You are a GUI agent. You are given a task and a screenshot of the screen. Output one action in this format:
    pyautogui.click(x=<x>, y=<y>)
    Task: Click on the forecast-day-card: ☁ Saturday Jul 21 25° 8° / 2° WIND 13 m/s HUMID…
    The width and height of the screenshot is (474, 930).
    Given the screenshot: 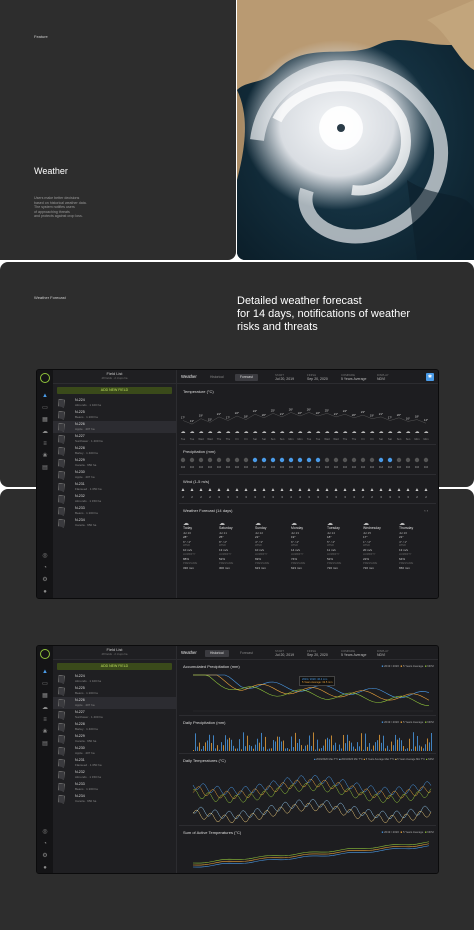 What is the action you would take?
    pyautogui.click(x=236, y=545)
    